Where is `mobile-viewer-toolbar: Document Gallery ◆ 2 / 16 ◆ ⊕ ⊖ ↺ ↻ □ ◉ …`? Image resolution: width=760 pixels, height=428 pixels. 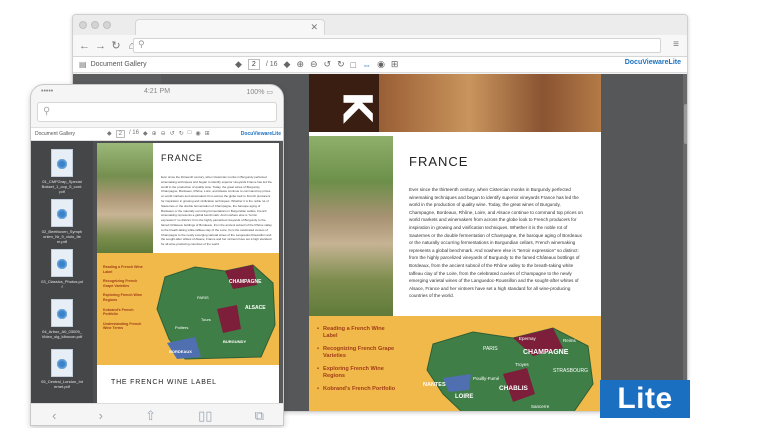 mobile-viewer-toolbar: Document Gallery ◆ 2 / 16 ◆ ⊕ ⊖ ↺ ↻ □ ◉ … is located at coordinates (157, 134).